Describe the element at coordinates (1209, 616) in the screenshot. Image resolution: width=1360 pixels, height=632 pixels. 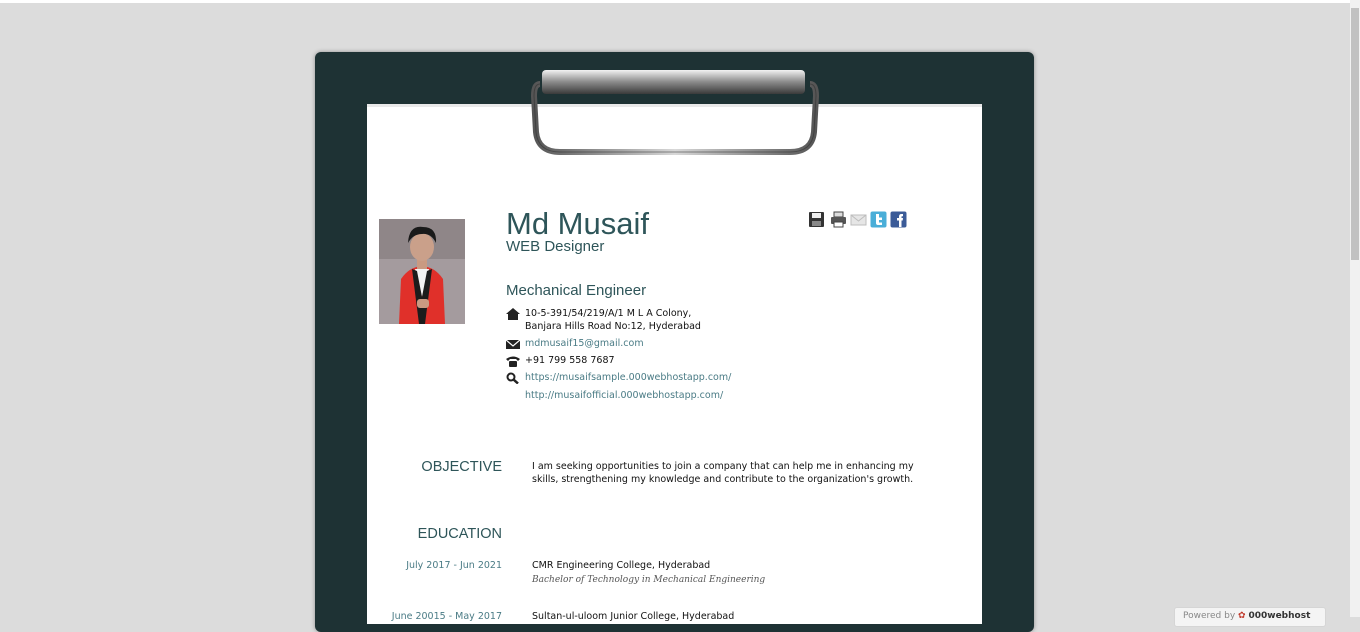
I see `powered-label: Powered by` at that location.